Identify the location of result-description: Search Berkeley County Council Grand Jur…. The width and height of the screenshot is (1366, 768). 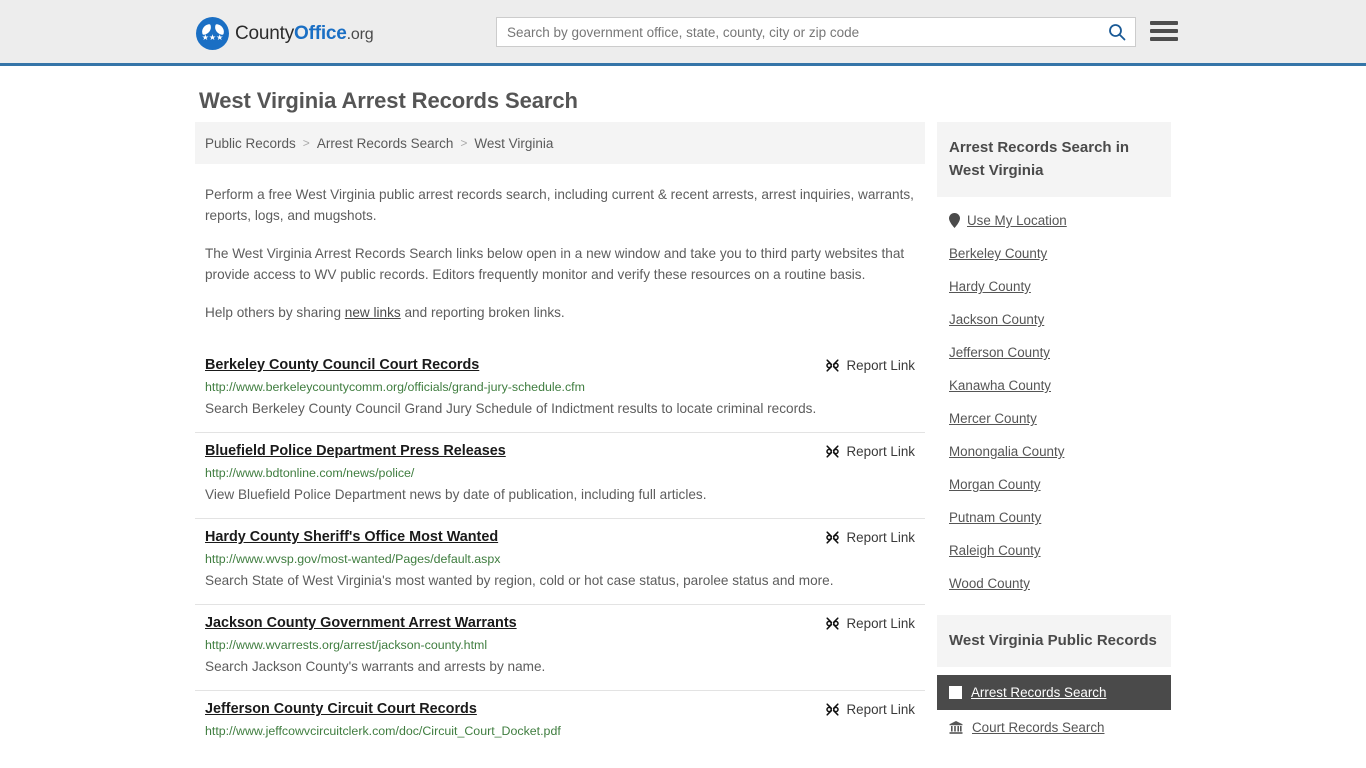
(511, 408).